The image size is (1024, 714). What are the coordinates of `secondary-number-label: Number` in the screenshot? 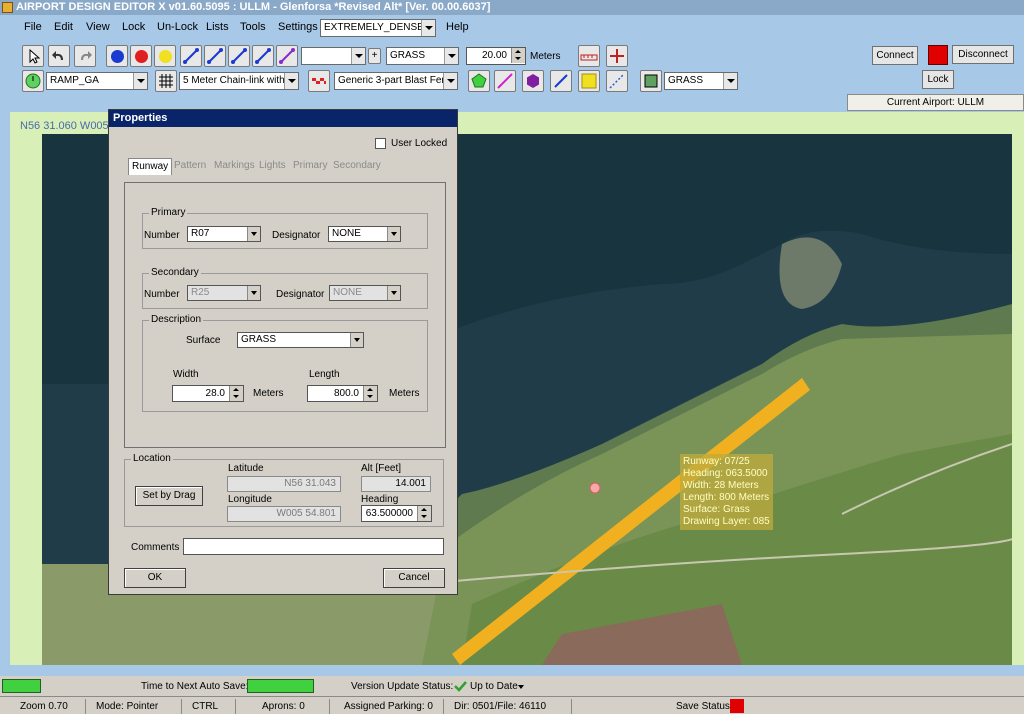 It's located at (162, 294).